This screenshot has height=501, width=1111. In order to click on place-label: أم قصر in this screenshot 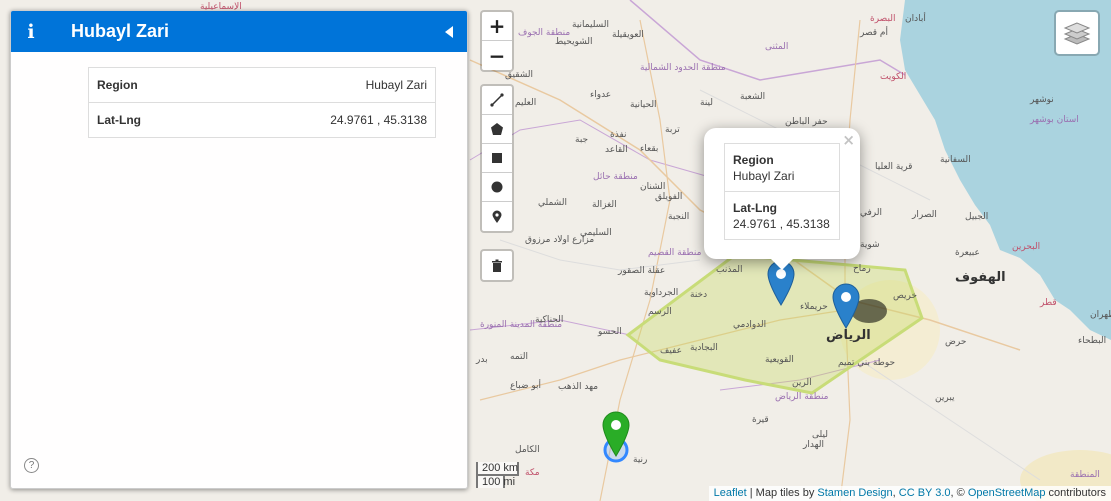, I will do `click(874, 33)`.